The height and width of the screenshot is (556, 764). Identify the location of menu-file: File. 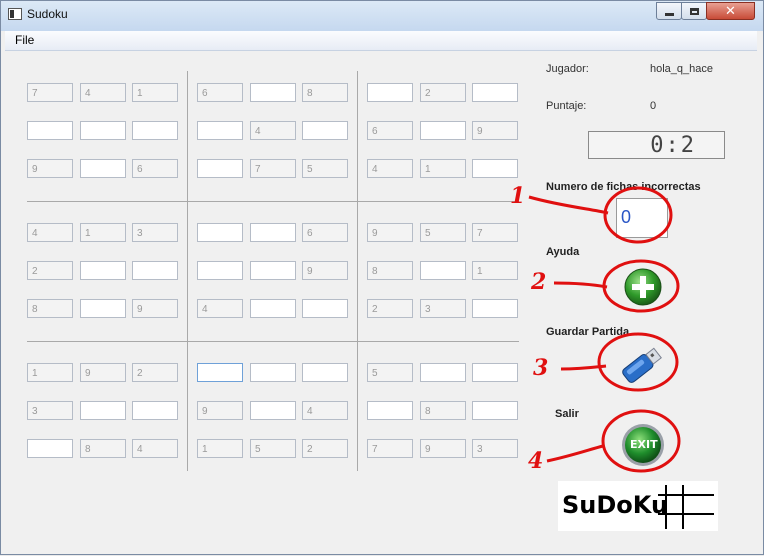
(24, 40).